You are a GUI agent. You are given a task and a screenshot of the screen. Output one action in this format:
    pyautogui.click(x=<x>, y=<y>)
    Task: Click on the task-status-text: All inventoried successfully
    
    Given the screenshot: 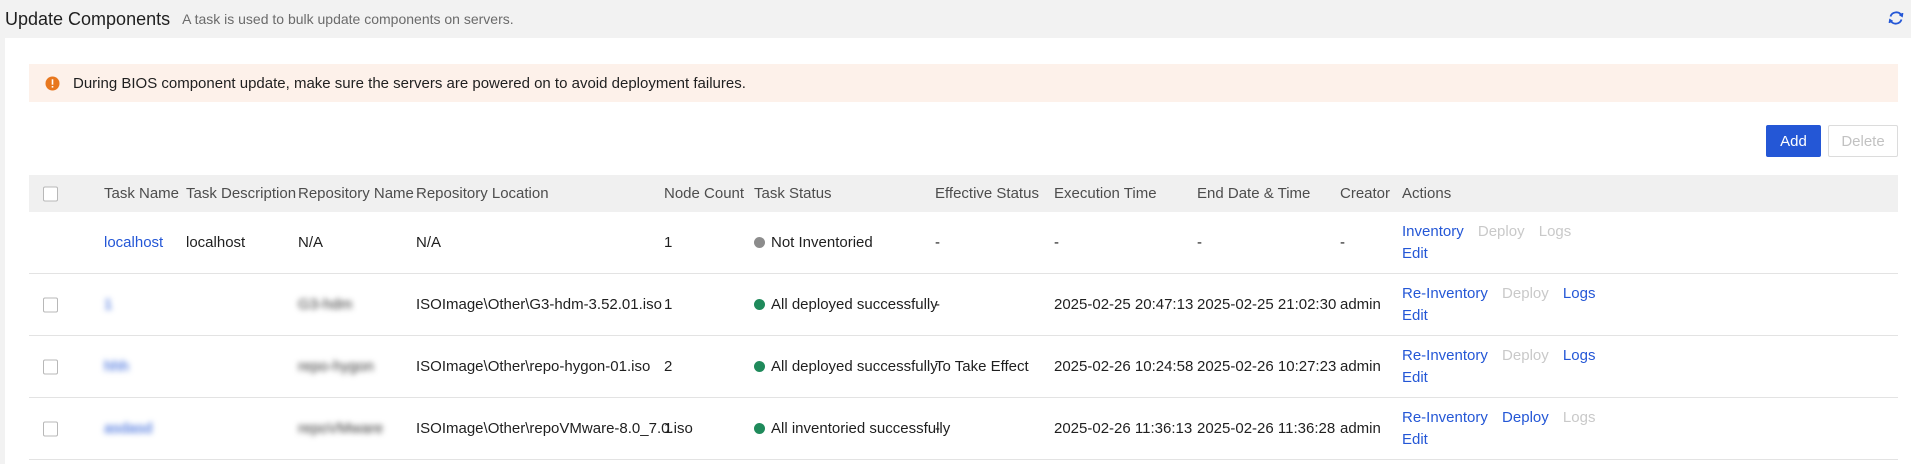 What is the action you would take?
    pyautogui.click(x=861, y=428)
    